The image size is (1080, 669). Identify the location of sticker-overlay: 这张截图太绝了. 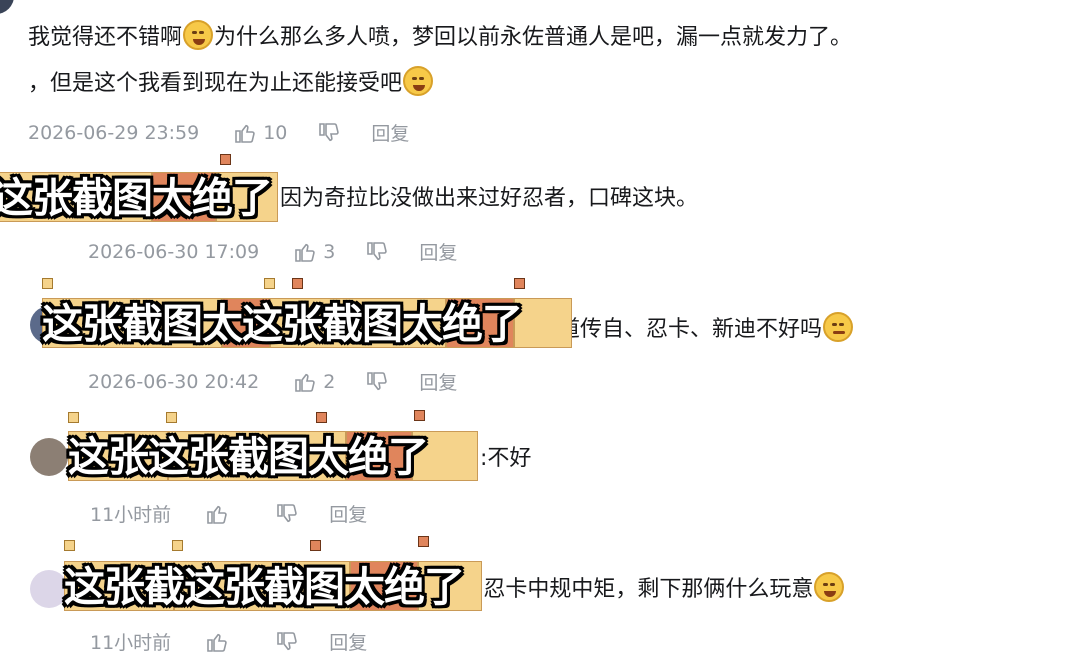
(139, 194).